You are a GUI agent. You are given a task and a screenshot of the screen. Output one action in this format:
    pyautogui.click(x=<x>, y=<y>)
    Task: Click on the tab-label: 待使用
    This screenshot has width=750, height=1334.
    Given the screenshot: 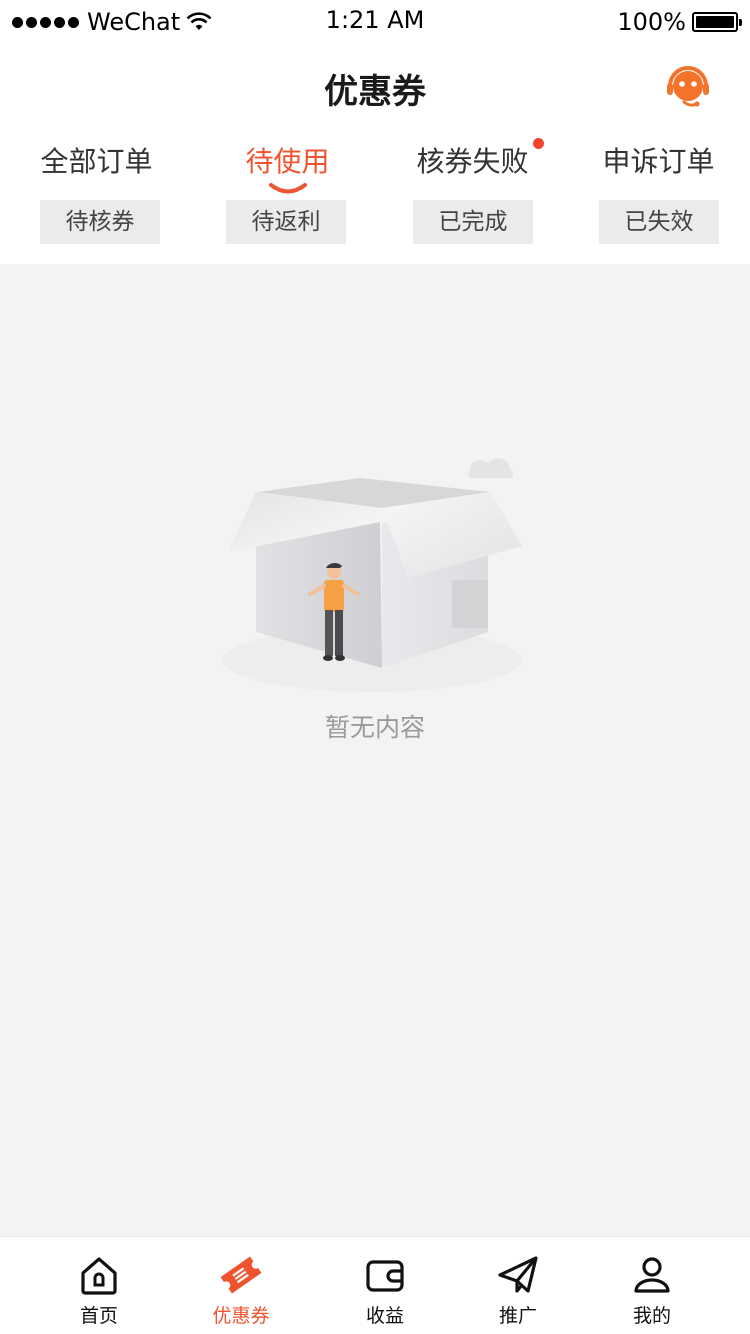 What is the action you would take?
    pyautogui.click(x=287, y=161)
    